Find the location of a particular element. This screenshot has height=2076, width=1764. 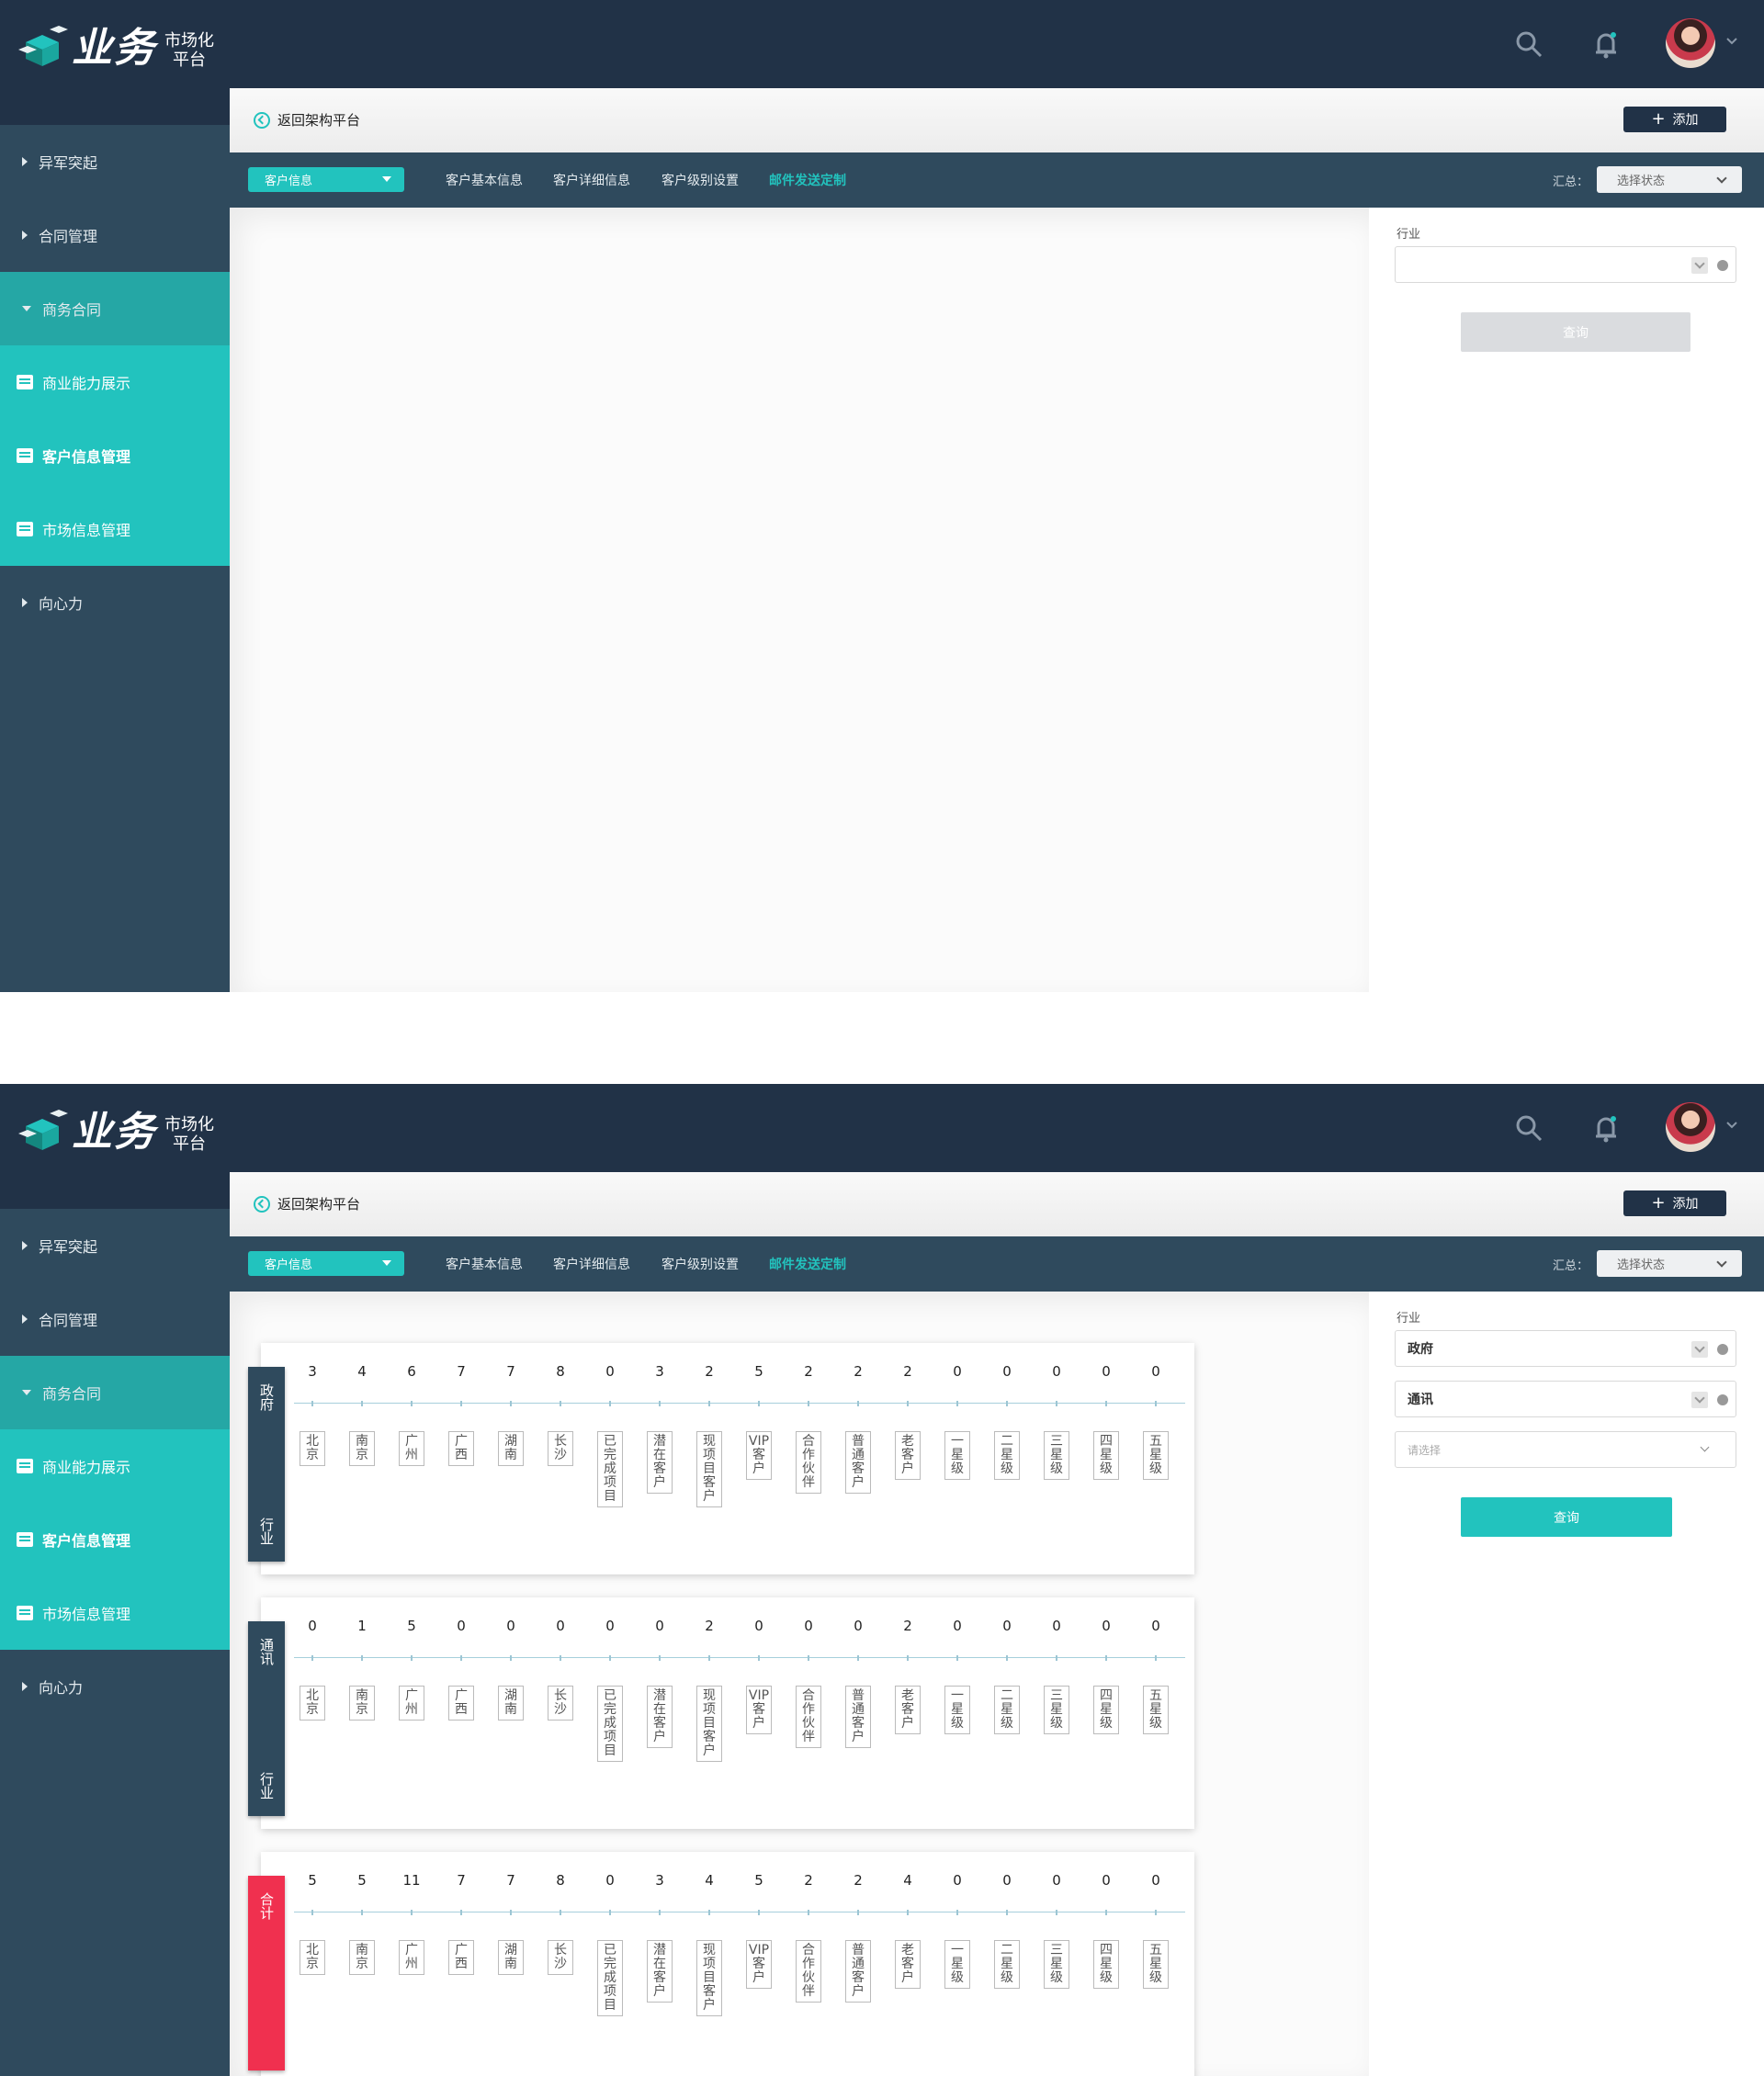

metric-column: 0 三星级 is located at coordinates (1056, 1964).